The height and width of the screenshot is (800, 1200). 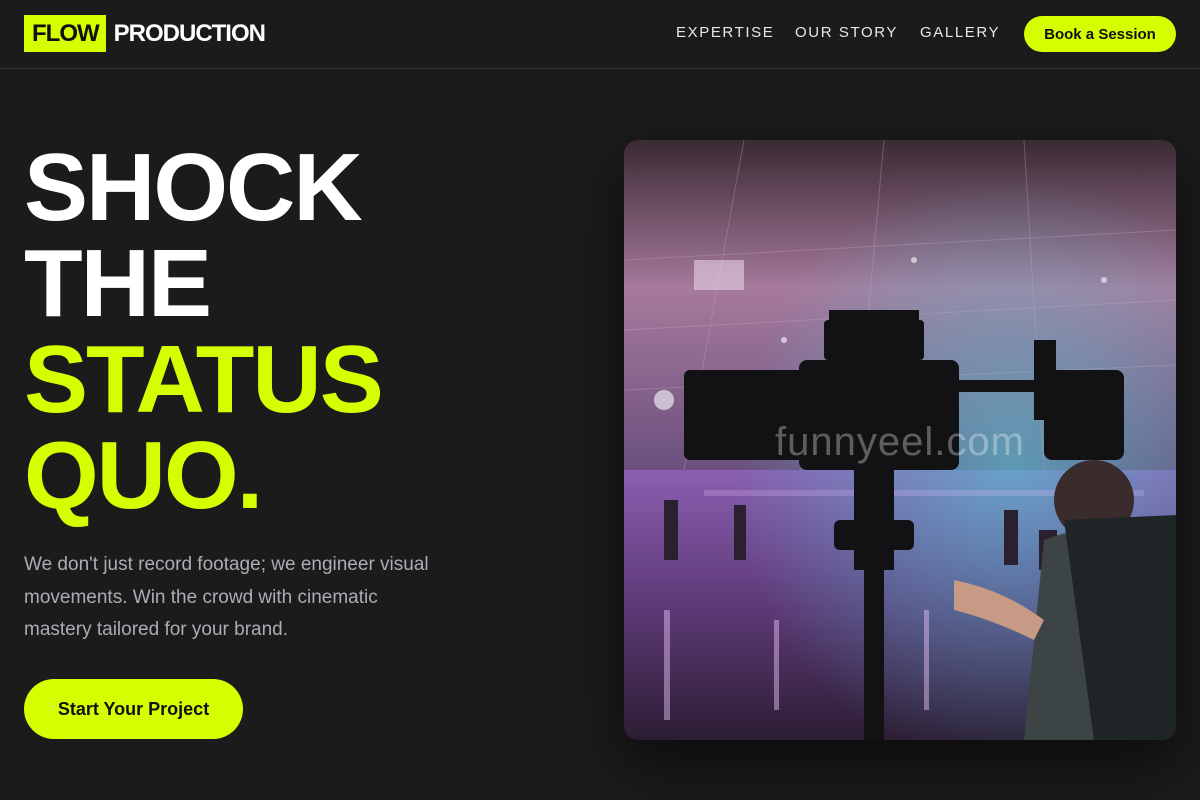 What do you see at coordinates (204, 379) in the screenshot?
I see `hero-title-line-3: STATUS` at bounding box center [204, 379].